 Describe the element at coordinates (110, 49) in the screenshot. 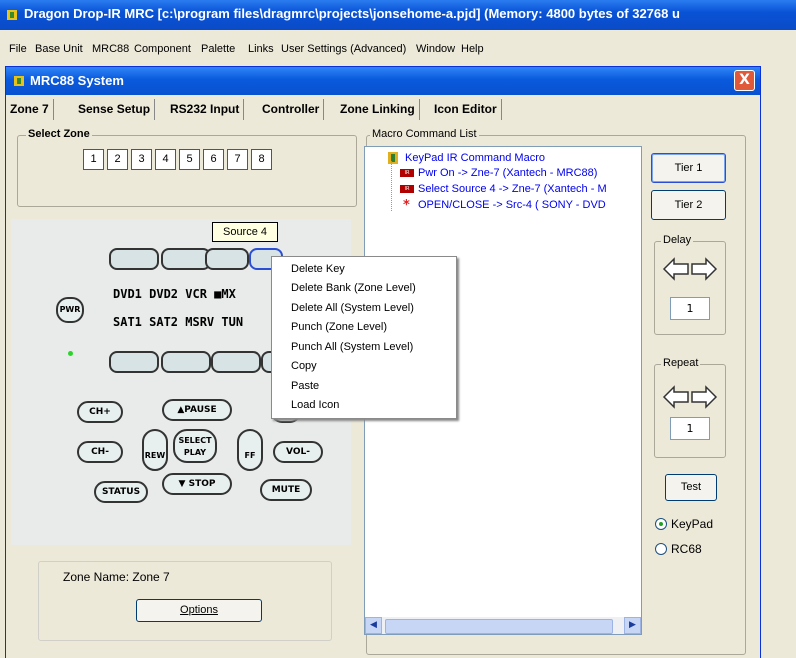

I see `menu-mrc88: MRC88` at that location.